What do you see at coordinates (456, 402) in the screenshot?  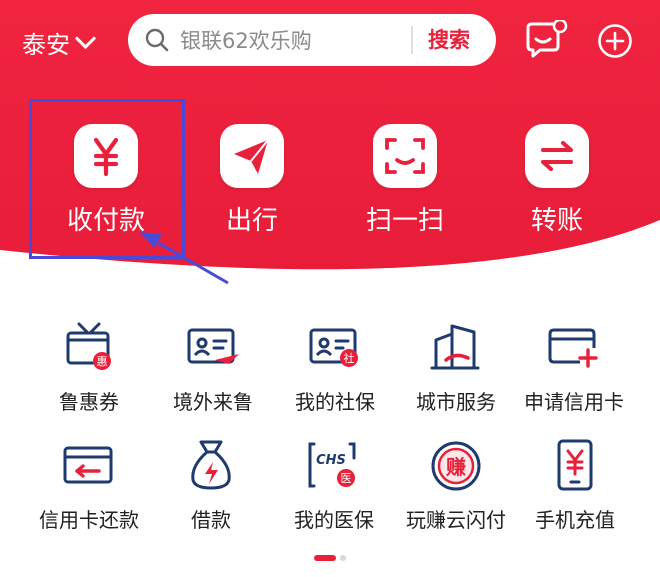 I see `service-label: 城市服务` at bounding box center [456, 402].